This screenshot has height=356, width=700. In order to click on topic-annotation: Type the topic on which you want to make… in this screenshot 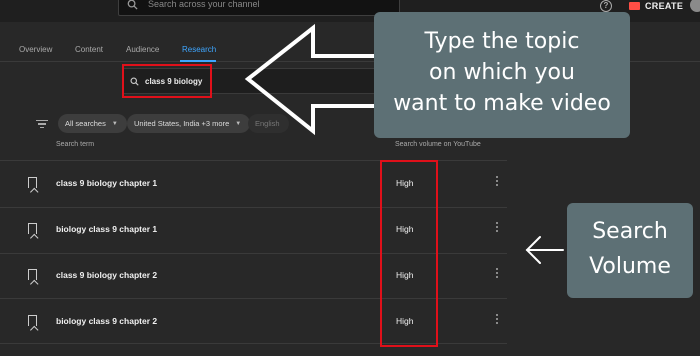, I will do `click(502, 75)`.